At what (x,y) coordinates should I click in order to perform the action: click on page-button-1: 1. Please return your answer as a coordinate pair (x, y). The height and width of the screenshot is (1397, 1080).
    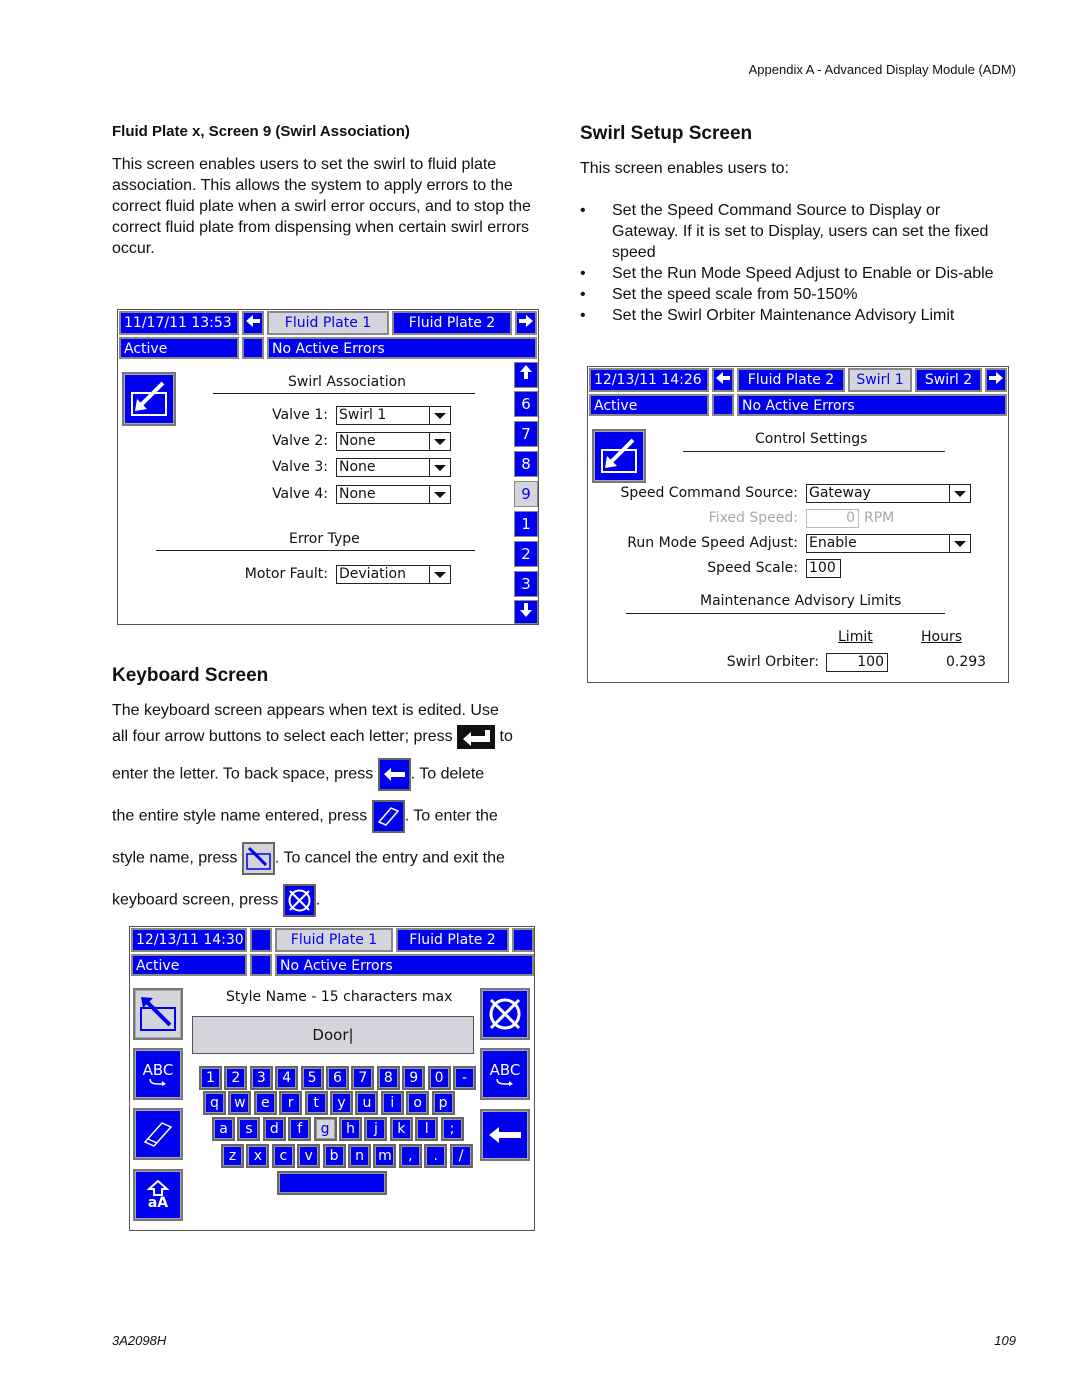
    Looking at the image, I should click on (526, 524).